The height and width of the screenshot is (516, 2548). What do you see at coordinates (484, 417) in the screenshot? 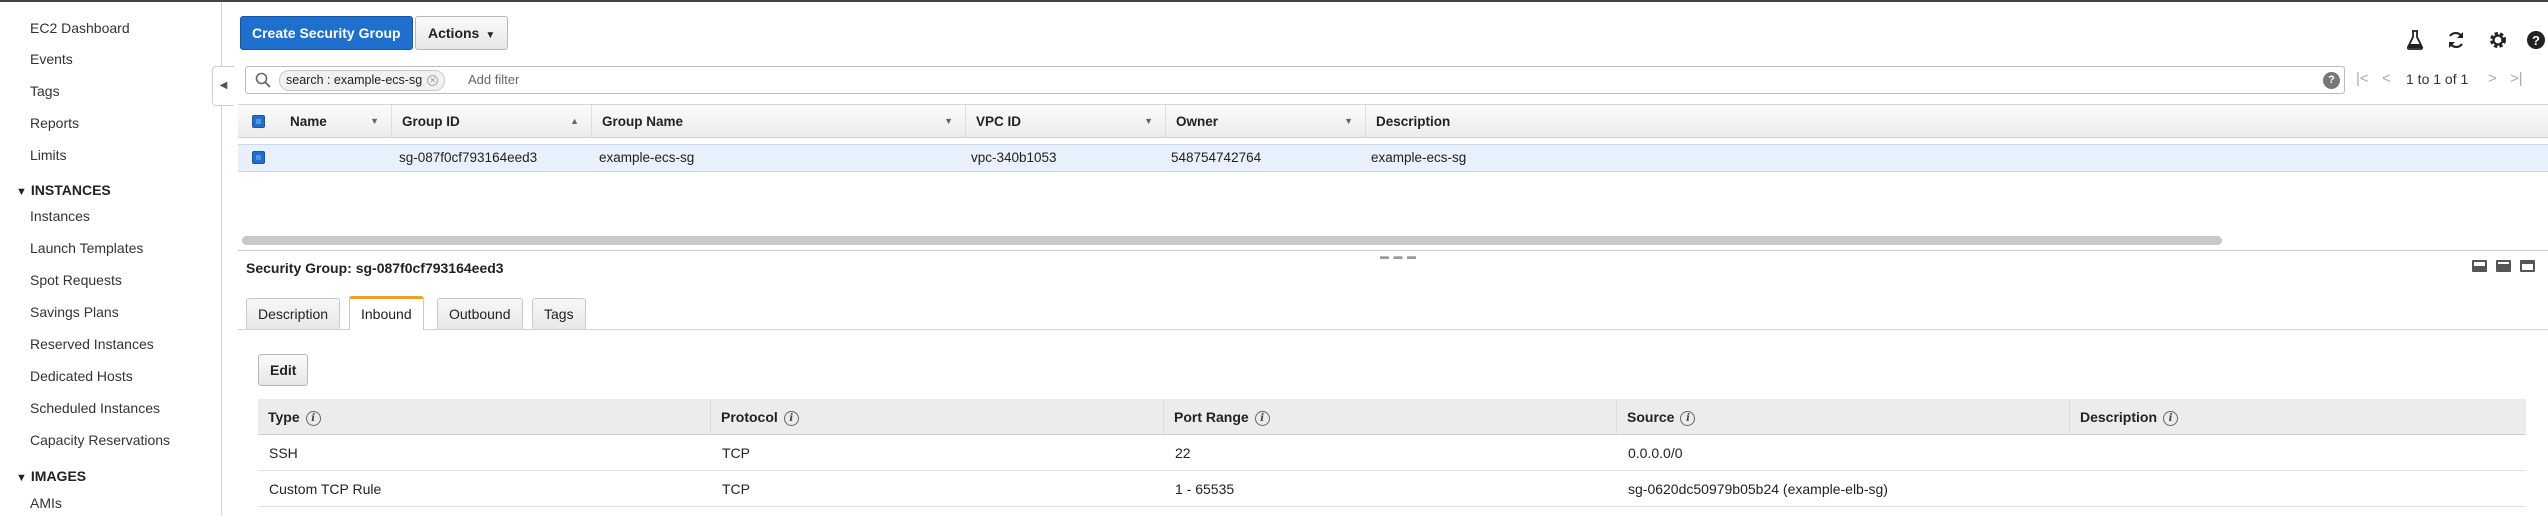
I see `rules-column-type: Type i` at bounding box center [484, 417].